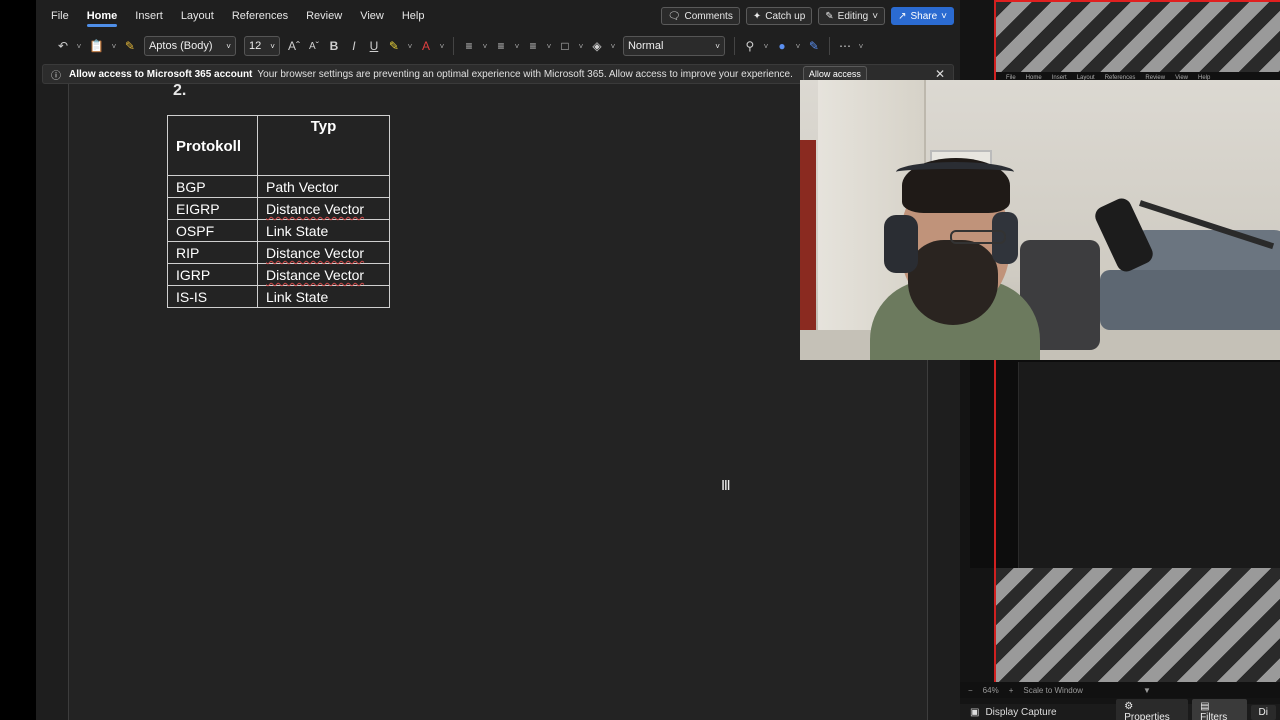 This screenshot has height=720, width=1280. I want to click on tab-references: References, so click(260, 16).